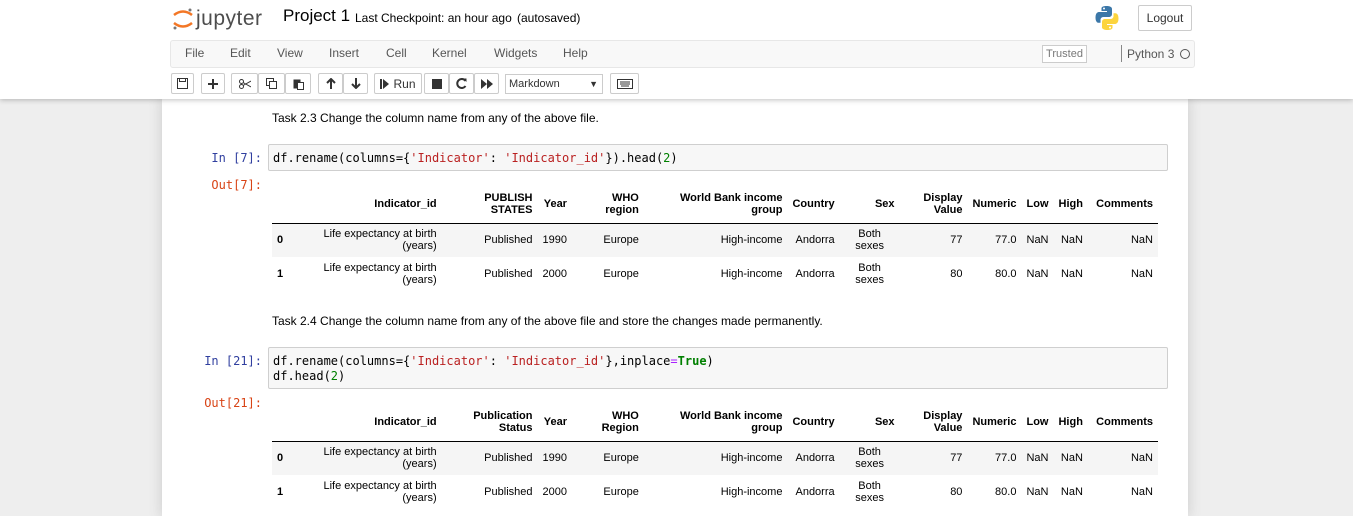 The image size is (1353, 516). What do you see at coordinates (183, 19) in the screenshot?
I see `jupyter-icon` at bounding box center [183, 19].